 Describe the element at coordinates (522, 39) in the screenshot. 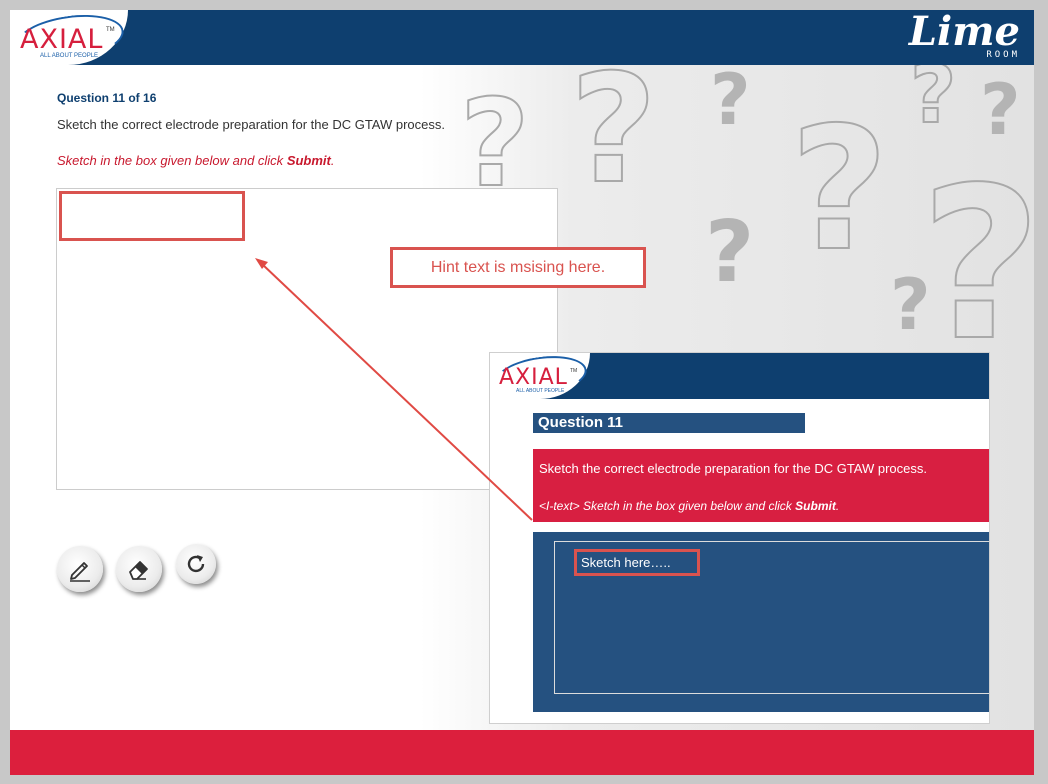

I see `header-bar: AXIAL TM ALL ABOUT PEOPLE Lime ROOM` at that location.